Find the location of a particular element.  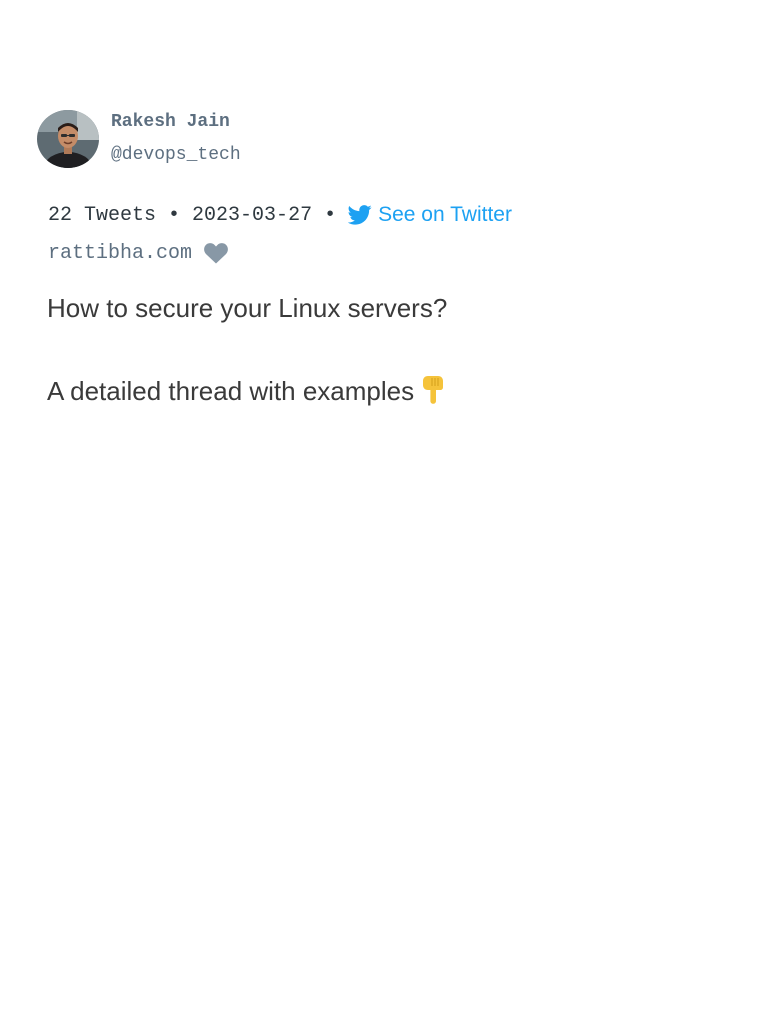

thread-meta: 22 Tweets • 2023-03-27 • See on Twitter is located at coordinates (280, 215).